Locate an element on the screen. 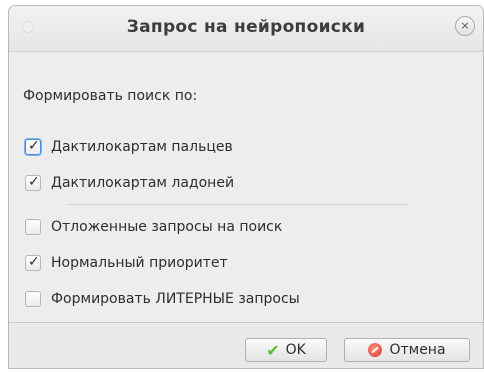  dialog-title: Запрос на нейропоиски is located at coordinates (246, 27).